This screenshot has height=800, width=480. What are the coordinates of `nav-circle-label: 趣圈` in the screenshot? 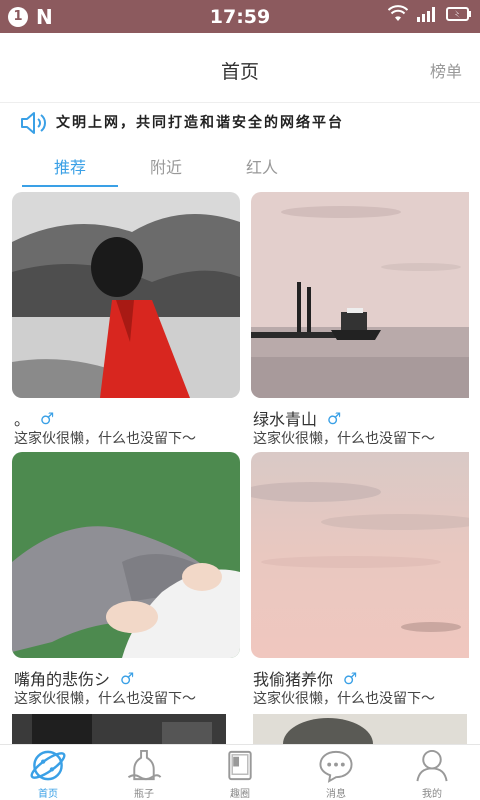 It's located at (240, 794).